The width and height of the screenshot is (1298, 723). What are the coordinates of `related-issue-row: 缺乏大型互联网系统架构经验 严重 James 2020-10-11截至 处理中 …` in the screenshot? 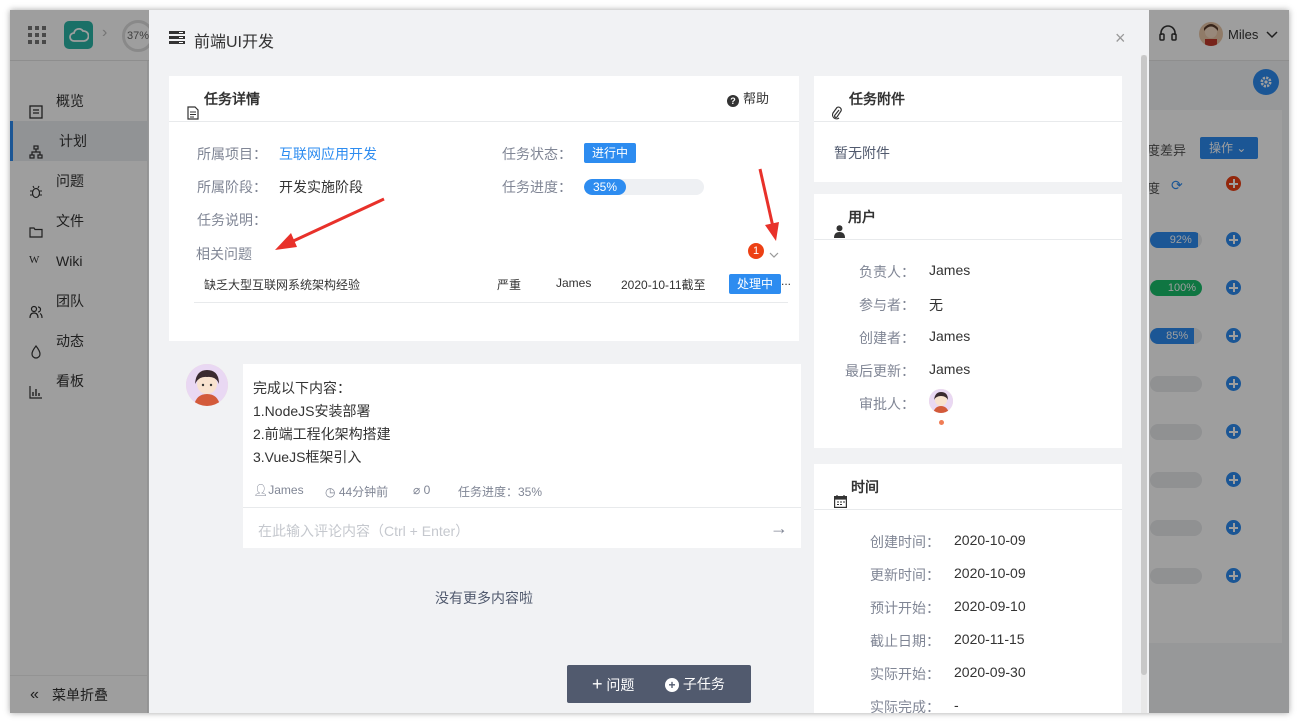 It's located at (492, 284).